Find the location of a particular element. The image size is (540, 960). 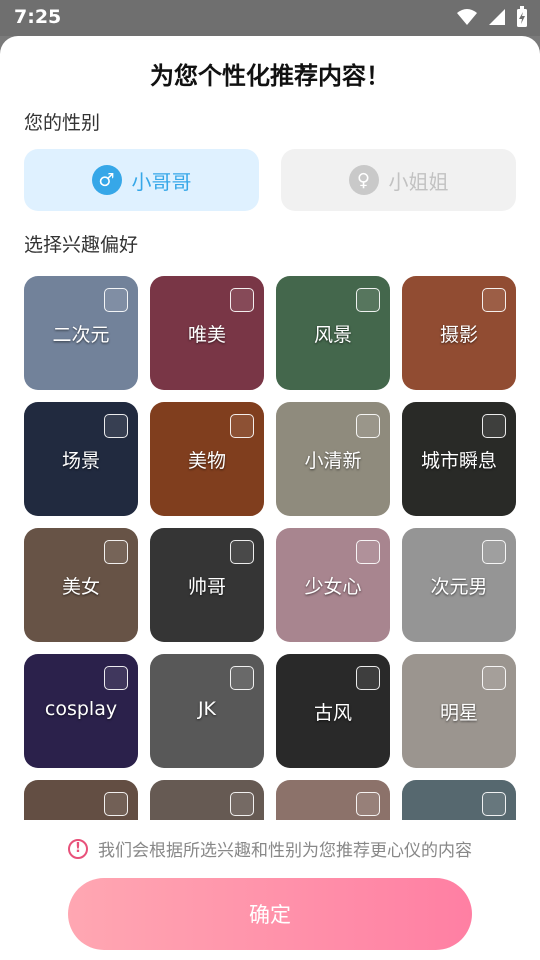

gender-male-button: ♂ 小哥哥 is located at coordinates (141, 180).